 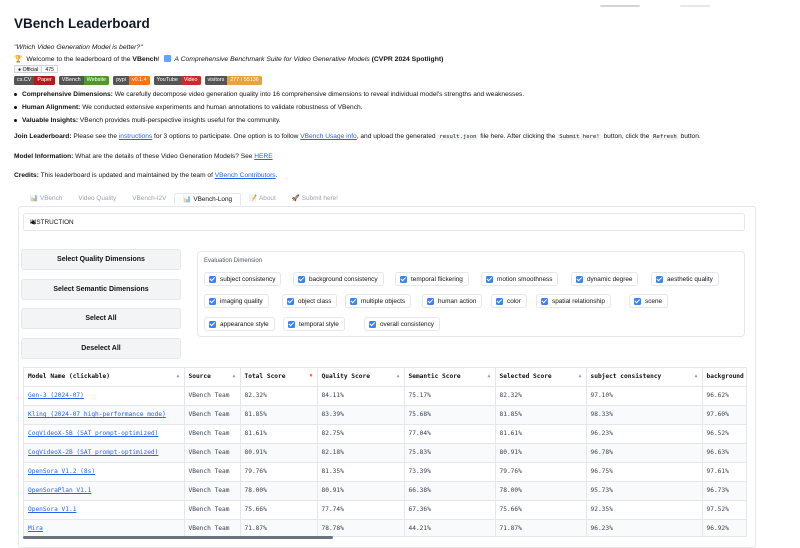 What do you see at coordinates (101, 348) in the screenshot?
I see `deselect-all-button: Deselect All` at bounding box center [101, 348].